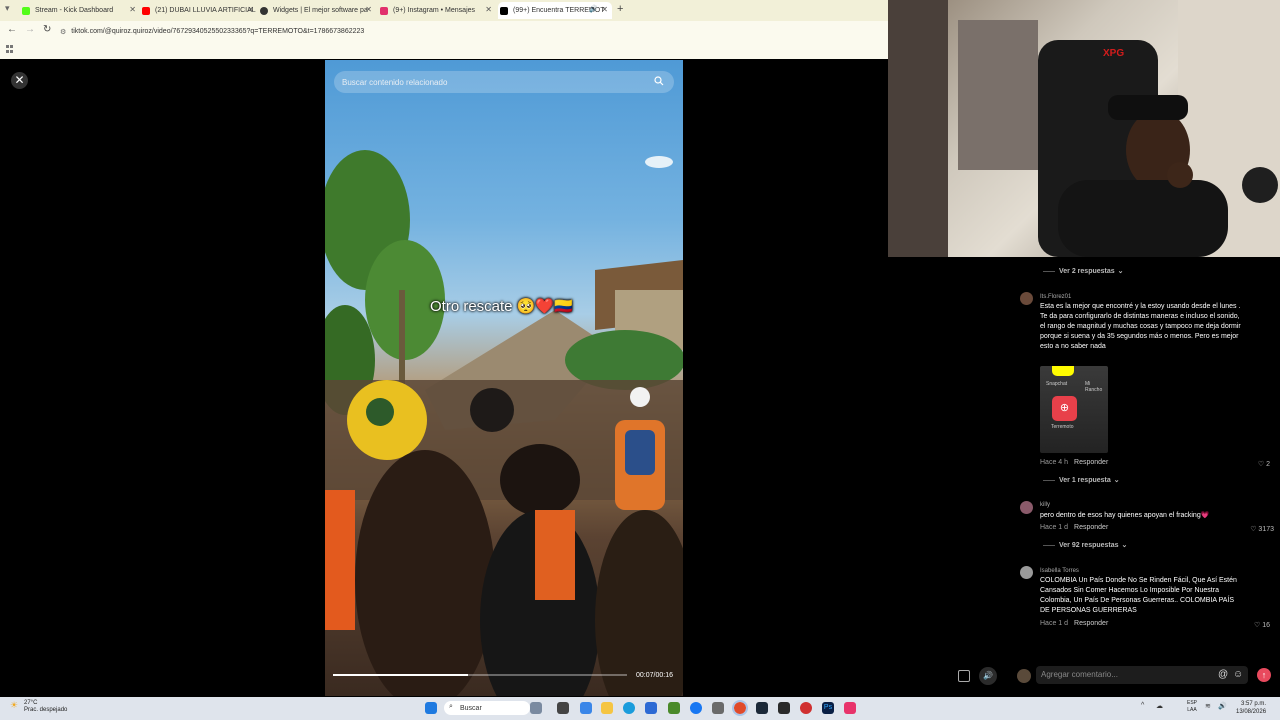 The height and width of the screenshot is (720, 1280). Describe the element at coordinates (1085, 480) in the screenshot. I see `view-replies-label: Ver 1 respuesta` at that location.